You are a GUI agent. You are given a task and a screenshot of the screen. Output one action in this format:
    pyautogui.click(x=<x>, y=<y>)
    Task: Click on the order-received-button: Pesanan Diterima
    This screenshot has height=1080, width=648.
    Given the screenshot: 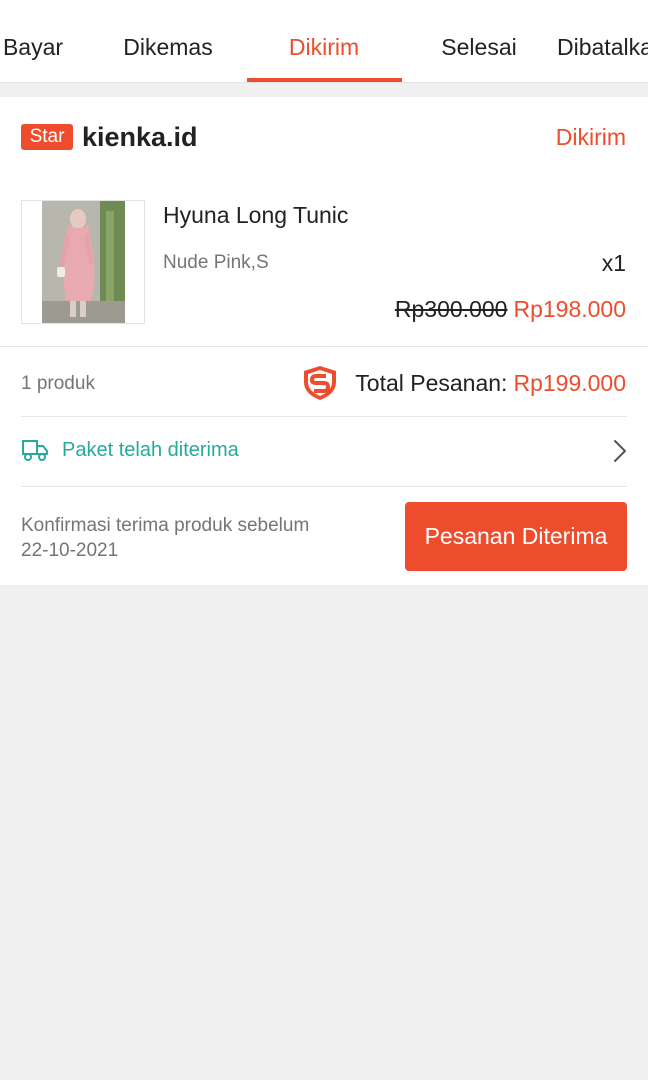 What is the action you would take?
    pyautogui.click(x=516, y=536)
    